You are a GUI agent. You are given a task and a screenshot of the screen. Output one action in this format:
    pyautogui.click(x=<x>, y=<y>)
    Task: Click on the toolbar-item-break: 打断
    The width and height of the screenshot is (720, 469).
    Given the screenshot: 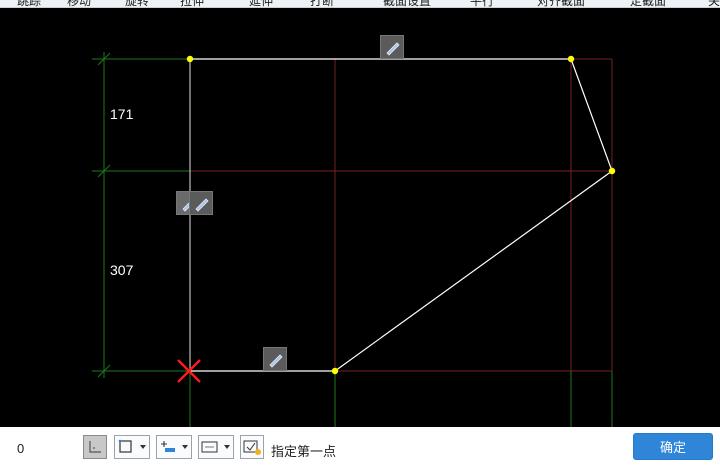 What is the action you would take?
    pyautogui.click(x=314, y=3)
    